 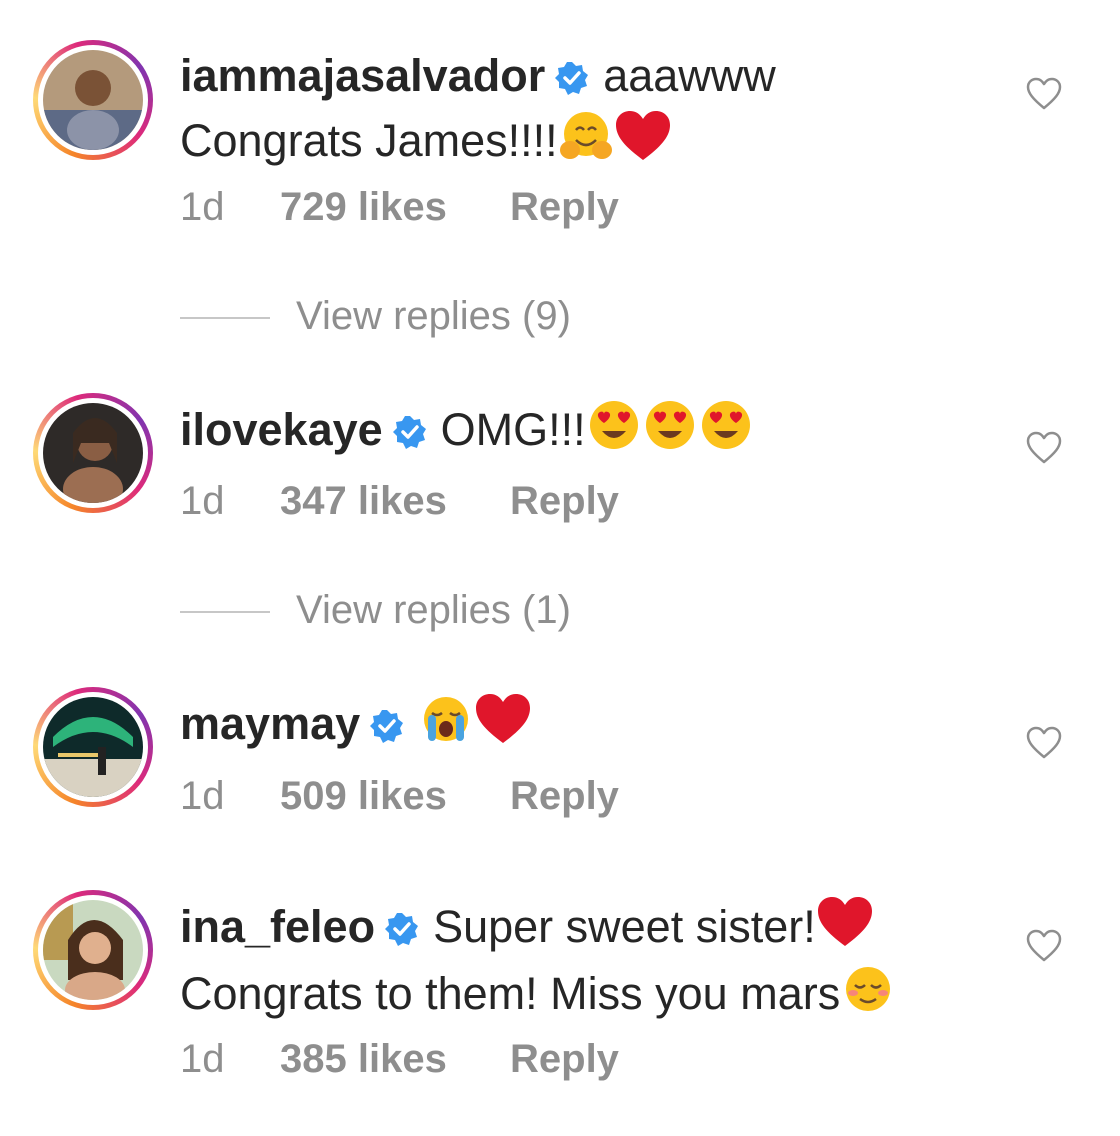 I want to click on comment-text: aaawww, so click(x=689, y=75).